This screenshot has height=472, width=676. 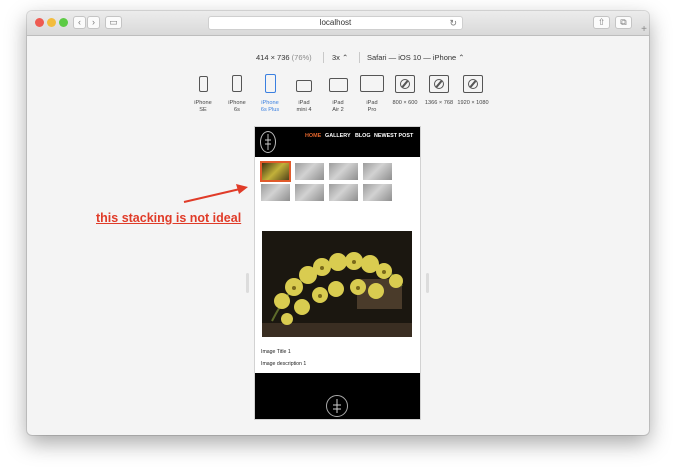 I want to click on image-description: Image description 1, so click(x=284, y=364).